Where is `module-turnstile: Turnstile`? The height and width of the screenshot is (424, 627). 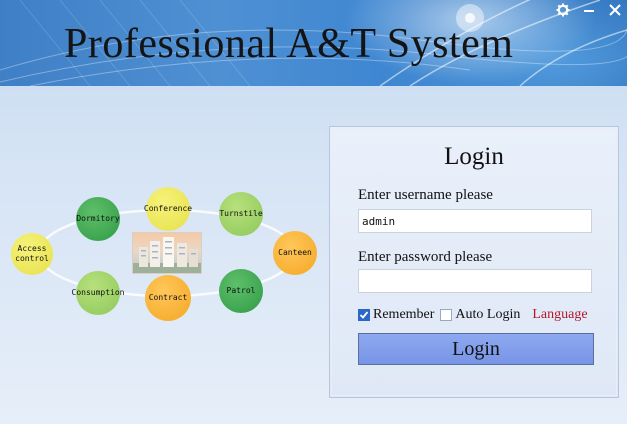 module-turnstile: Turnstile is located at coordinates (241, 214).